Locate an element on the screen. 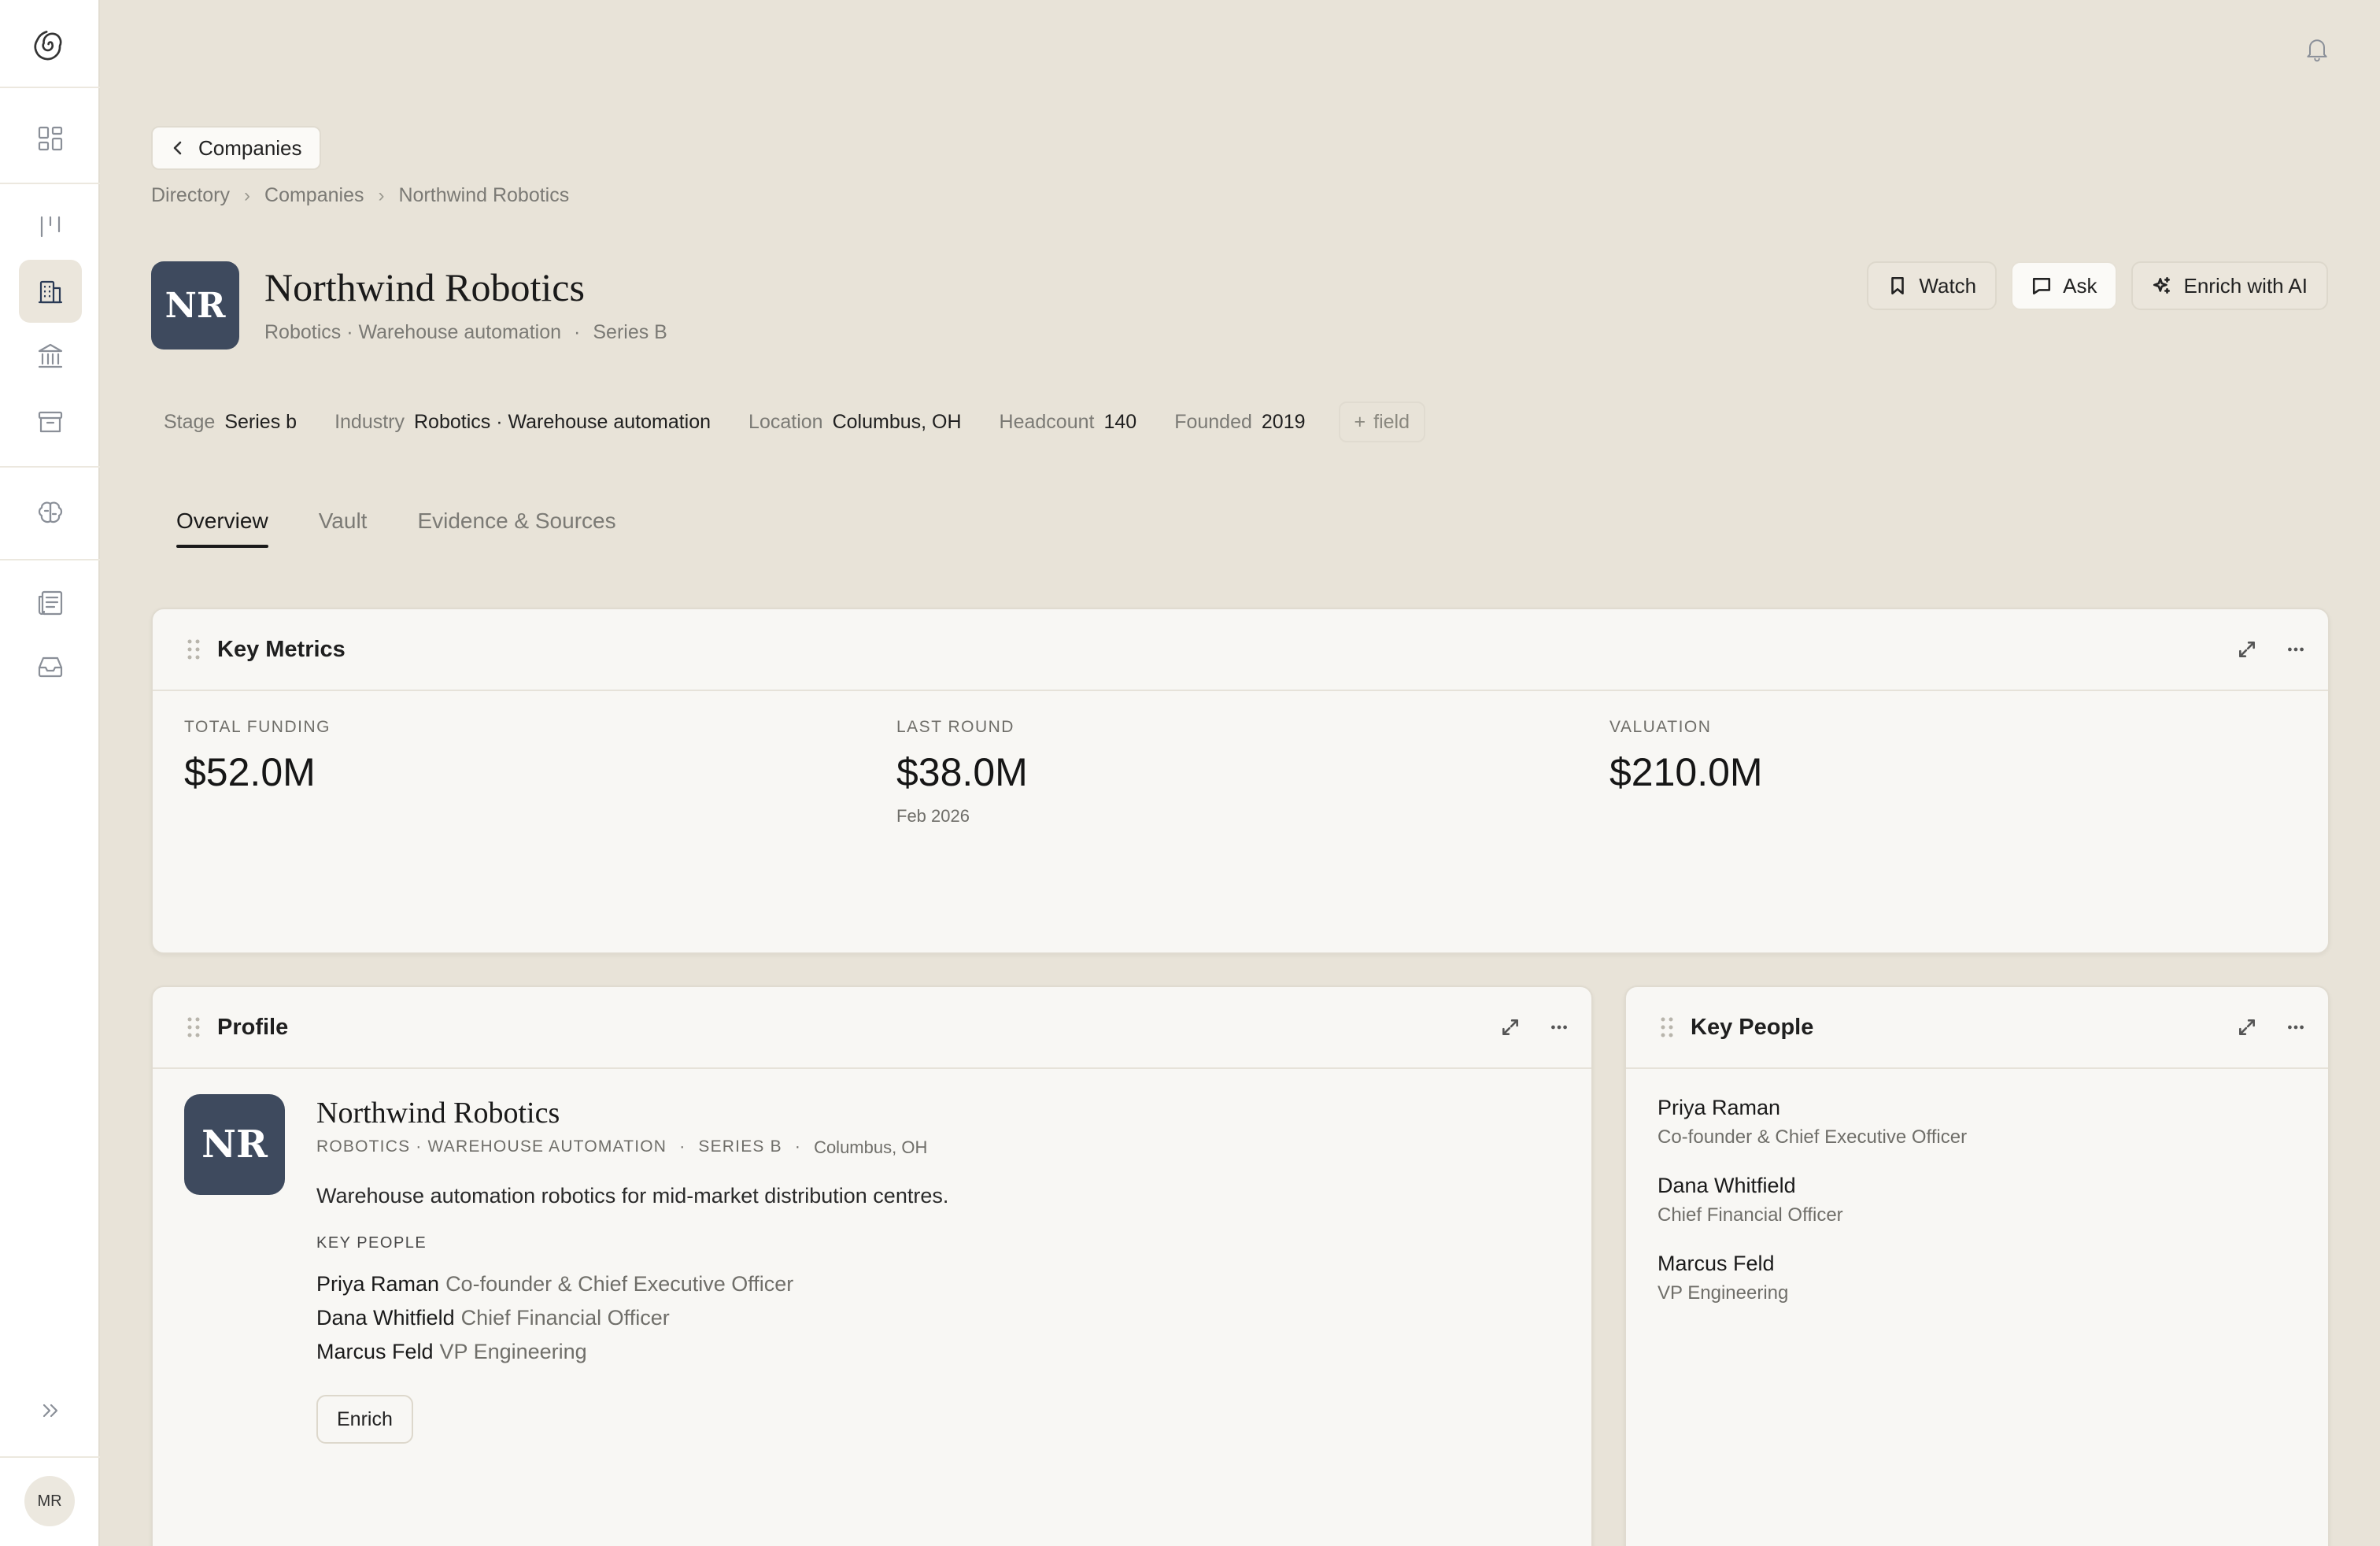 Image resolution: width=2380 pixels, height=1546 pixels. card-header: Key Metrics is located at coordinates (1240, 650).